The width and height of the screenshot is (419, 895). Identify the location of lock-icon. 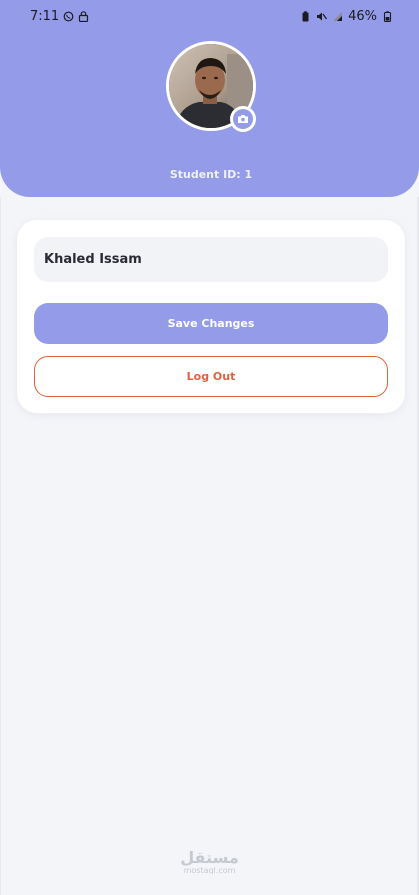
(83, 17).